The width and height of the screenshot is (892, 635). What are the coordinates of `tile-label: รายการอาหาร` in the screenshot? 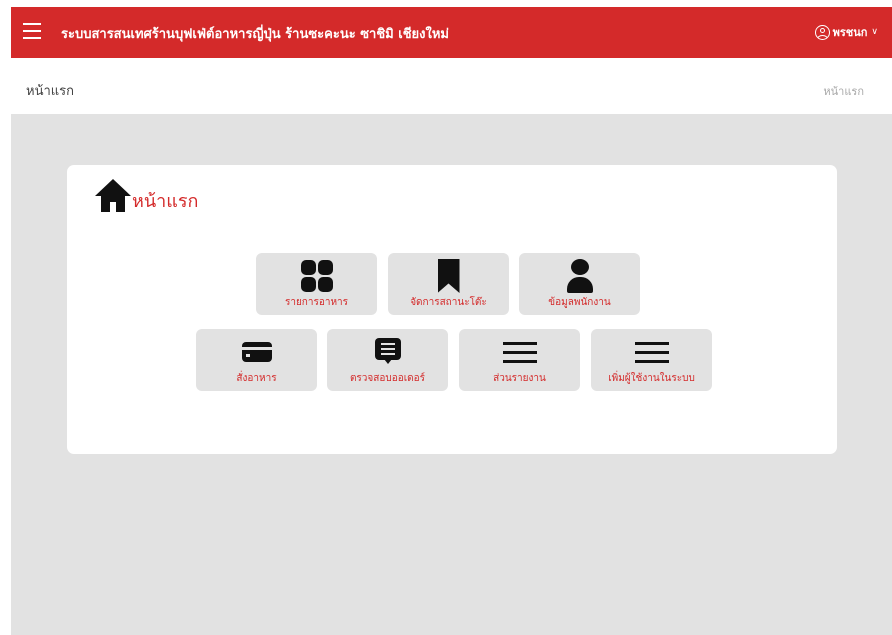 It's located at (316, 302).